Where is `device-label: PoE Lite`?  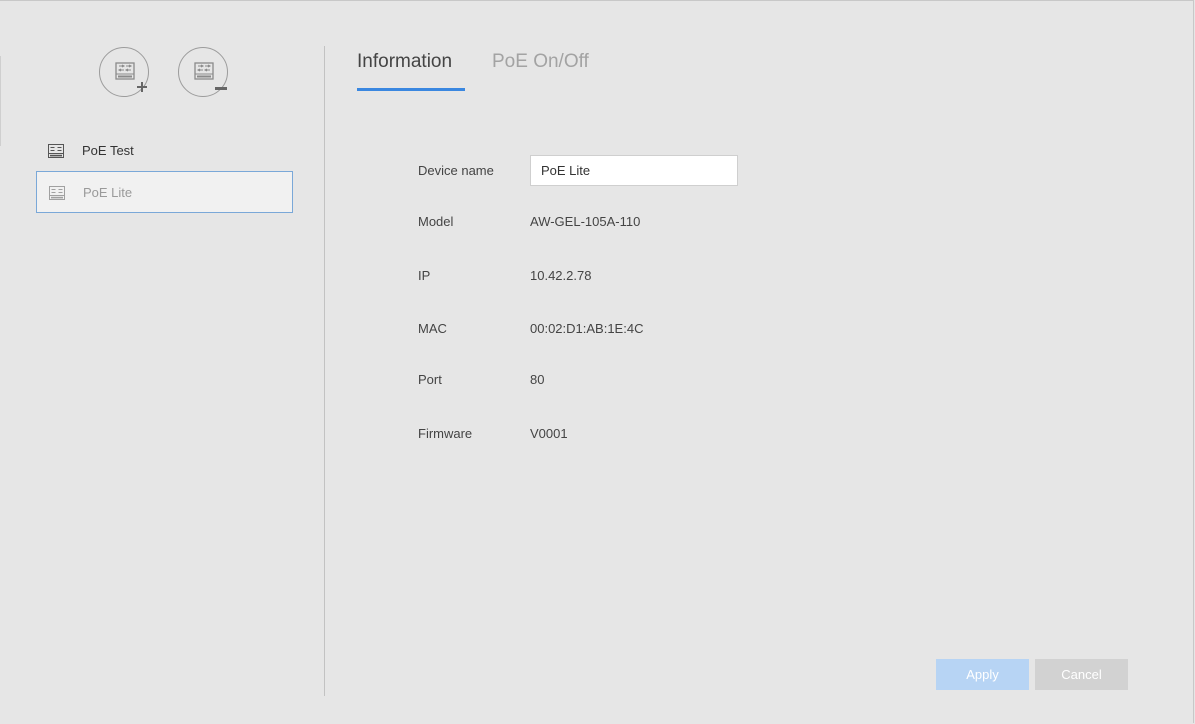 device-label: PoE Lite is located at coordinates (108, 192).